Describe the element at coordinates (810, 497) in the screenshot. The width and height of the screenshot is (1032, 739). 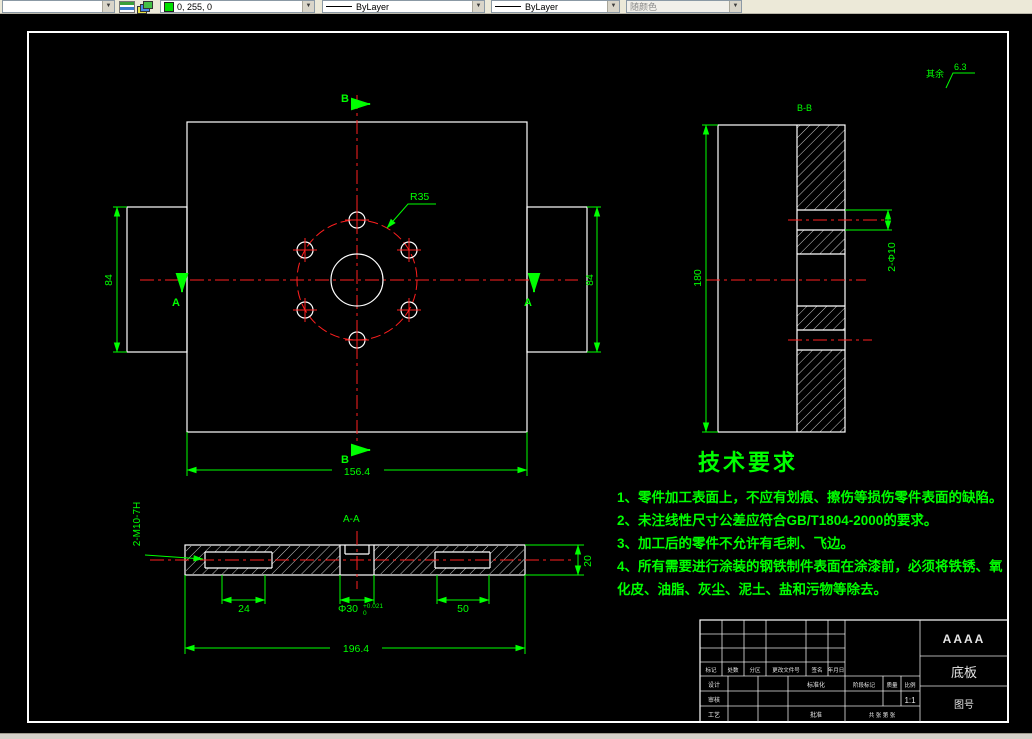
I see `tech-requirement-item: 1、零件加工表面上，不应有划痕、擦伤等损伤零件表面的缺陷。` at that location.